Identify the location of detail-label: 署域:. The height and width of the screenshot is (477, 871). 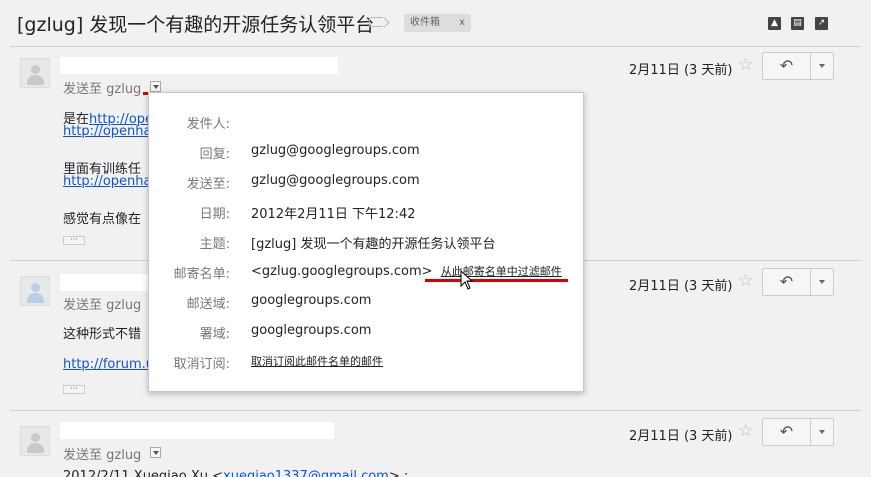
(214, 334).